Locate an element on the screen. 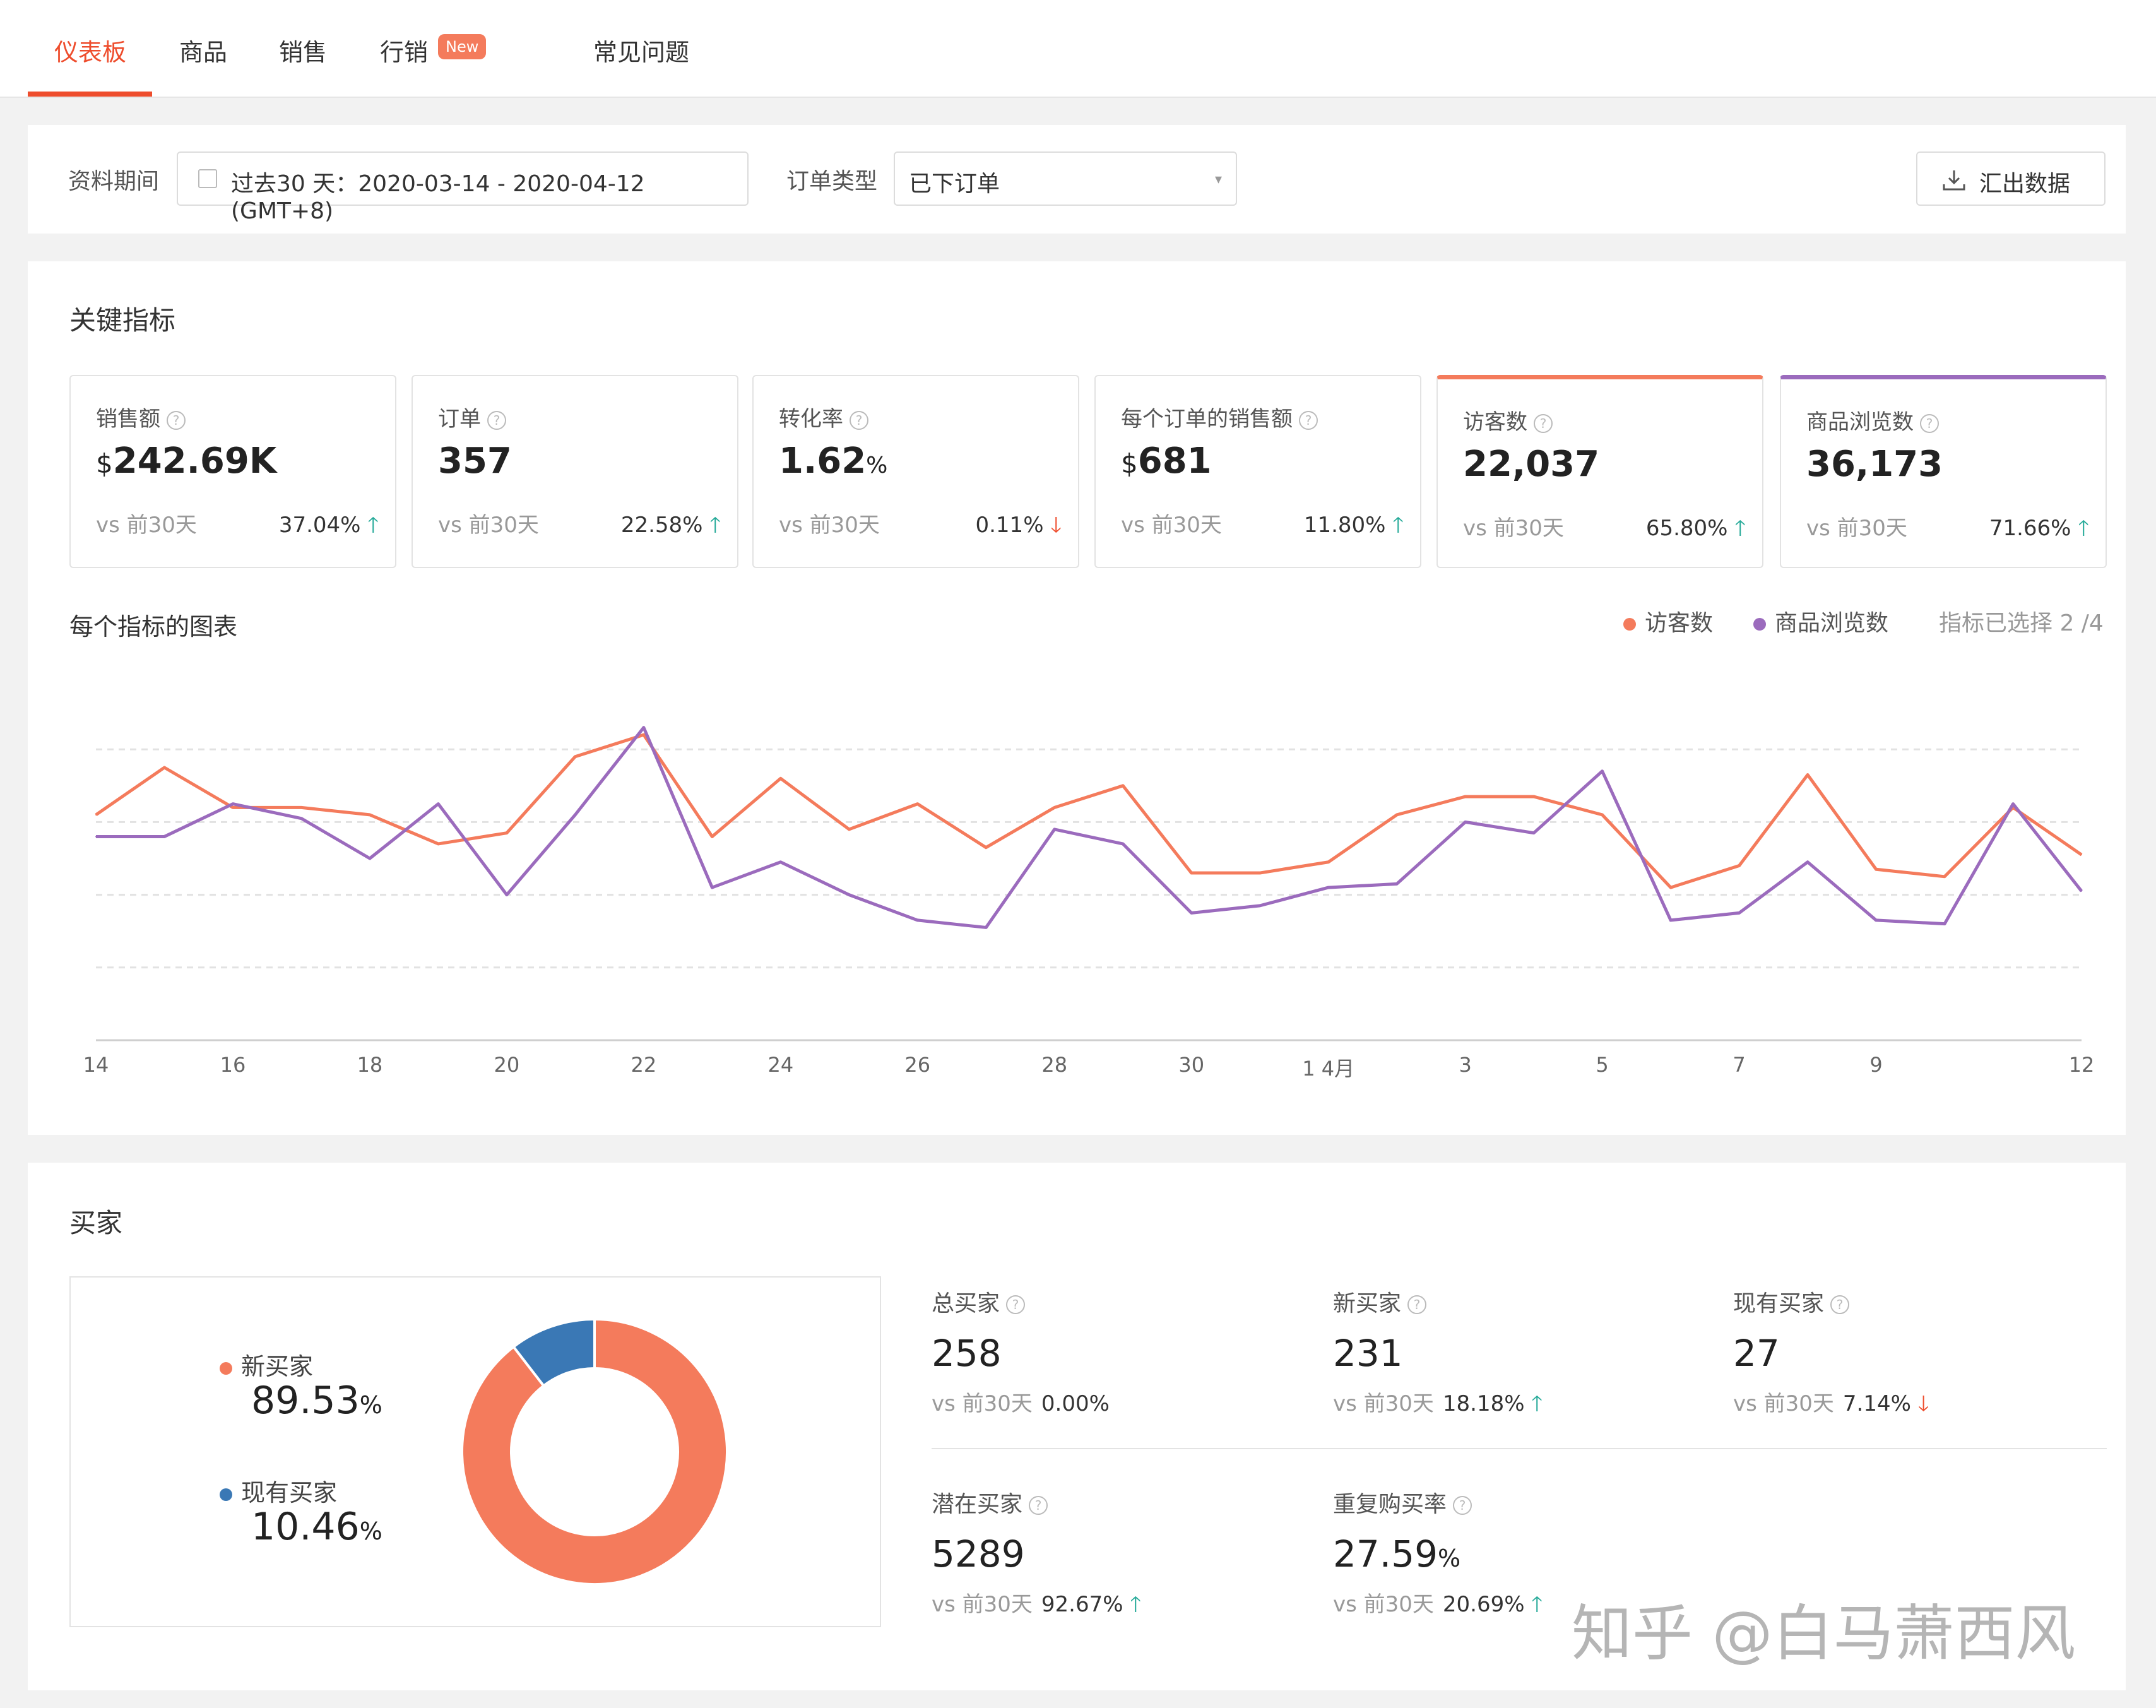 The image size is (2156, 1708). x-tick-label: 16 is located at coordinates (233, 1065).